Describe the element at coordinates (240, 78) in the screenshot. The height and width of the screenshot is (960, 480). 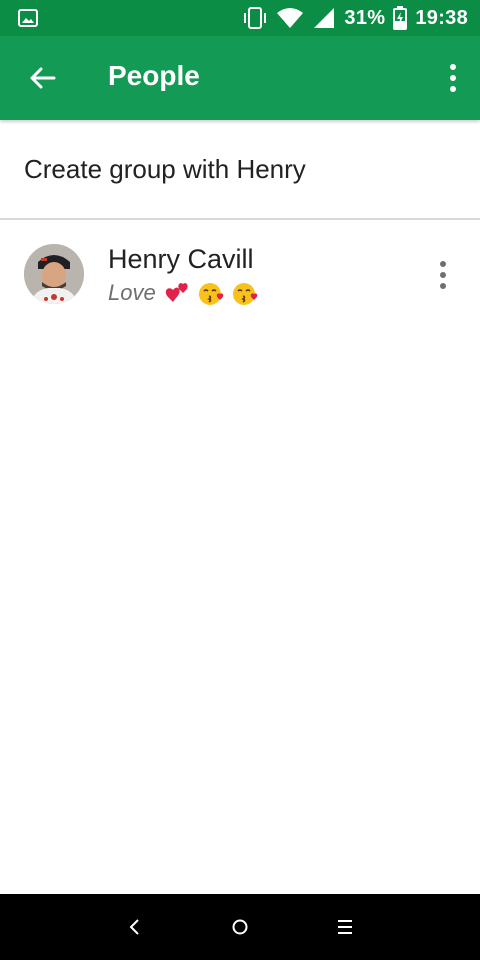
I see `app-bar: People` at that location.